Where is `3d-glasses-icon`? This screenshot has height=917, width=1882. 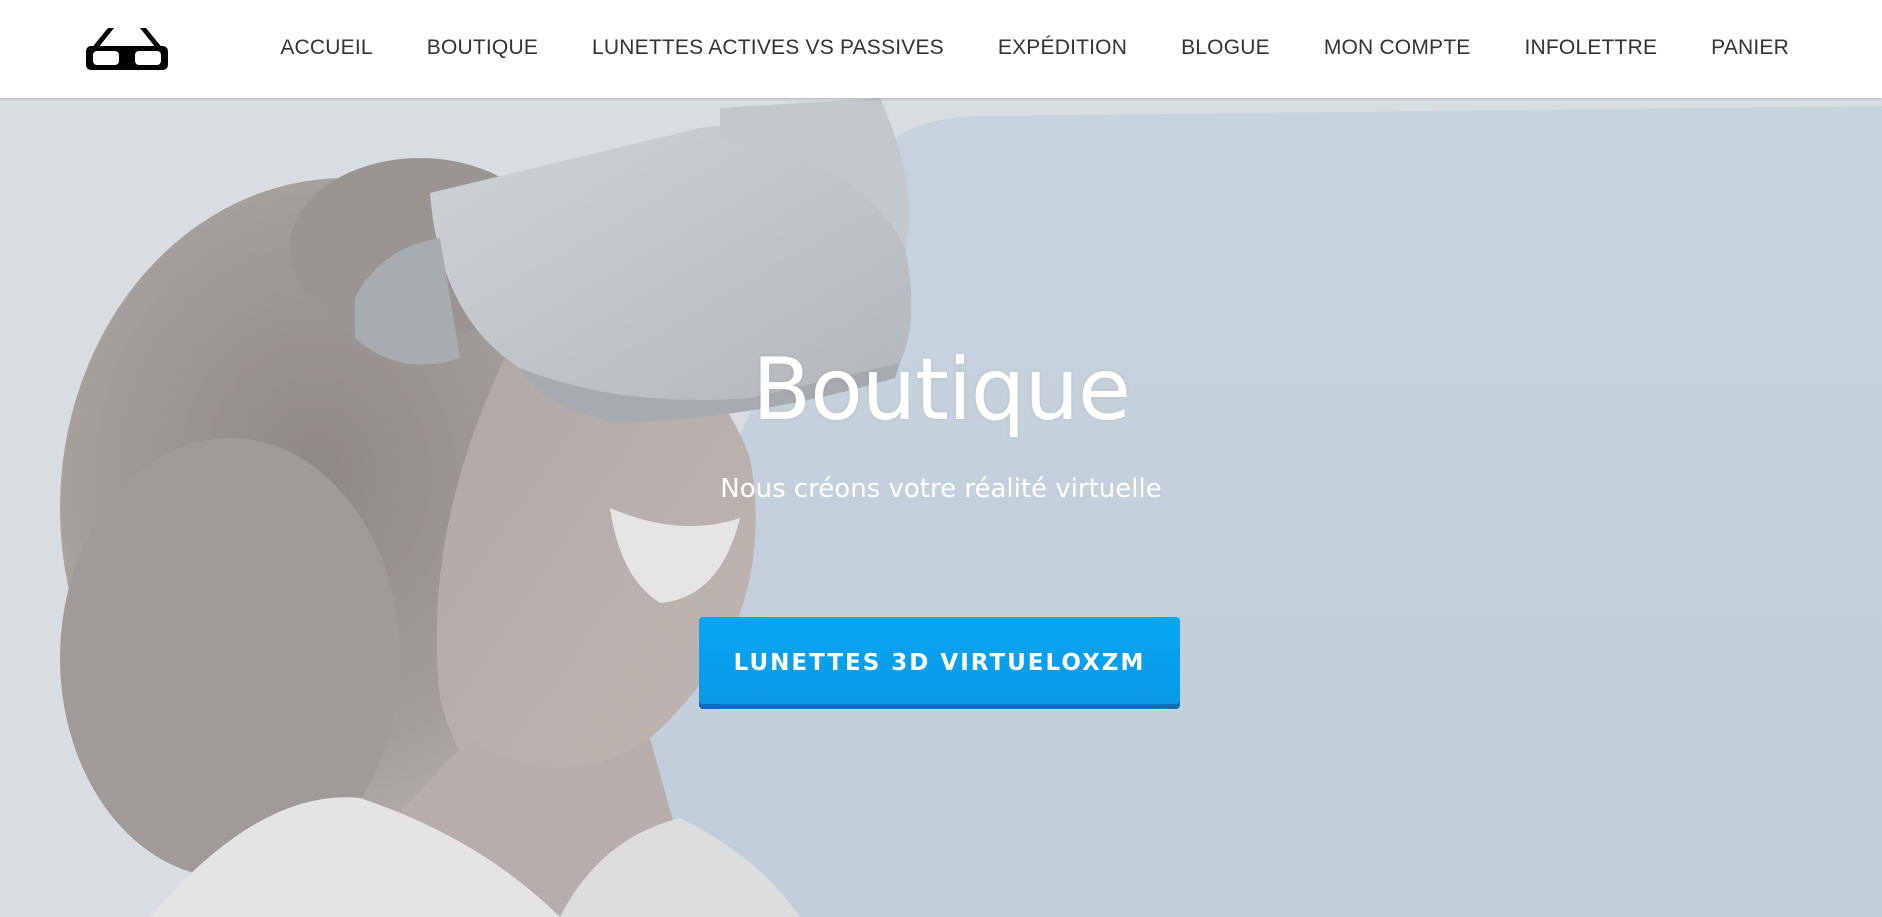
3d-glasses-icon is located at coordinates (127, 47).